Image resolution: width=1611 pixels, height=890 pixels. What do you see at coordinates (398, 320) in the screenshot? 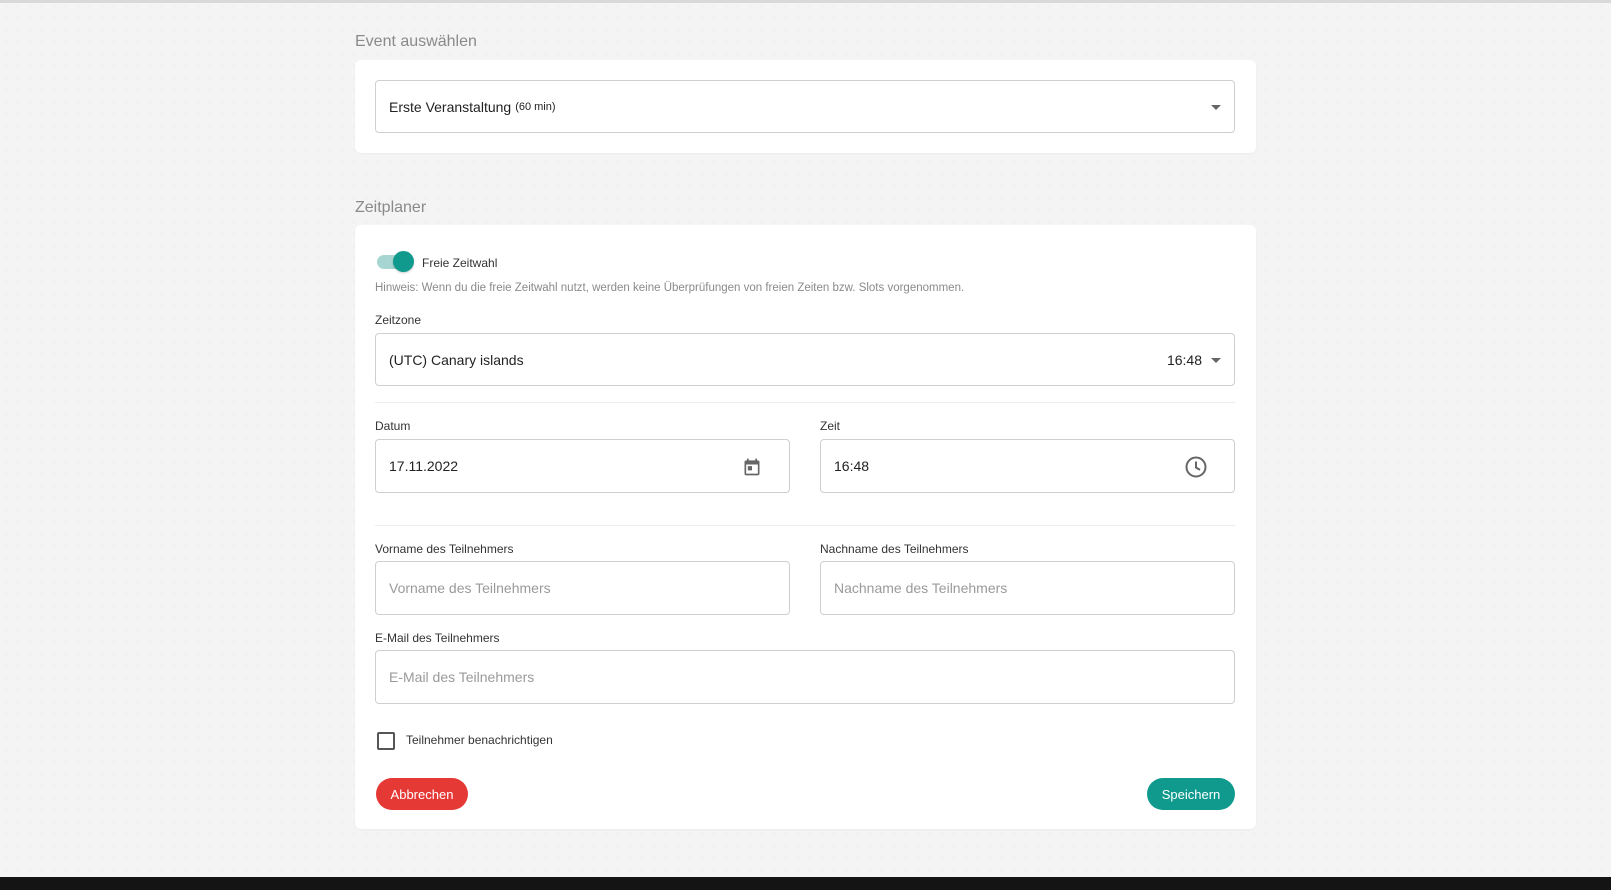
I see `timezone-label: Zeitzone` at bounding box center [398, 320].